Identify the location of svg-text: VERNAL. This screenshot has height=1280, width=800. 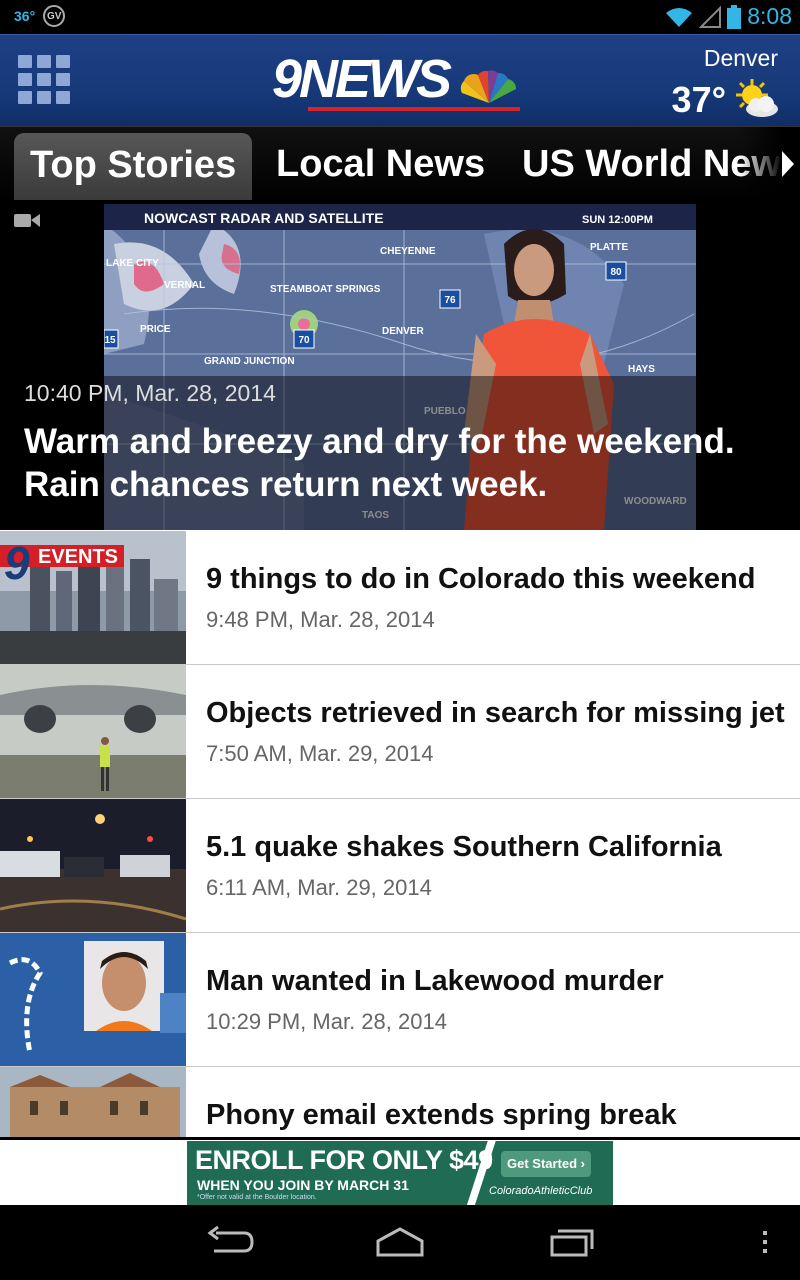
(184, 285).